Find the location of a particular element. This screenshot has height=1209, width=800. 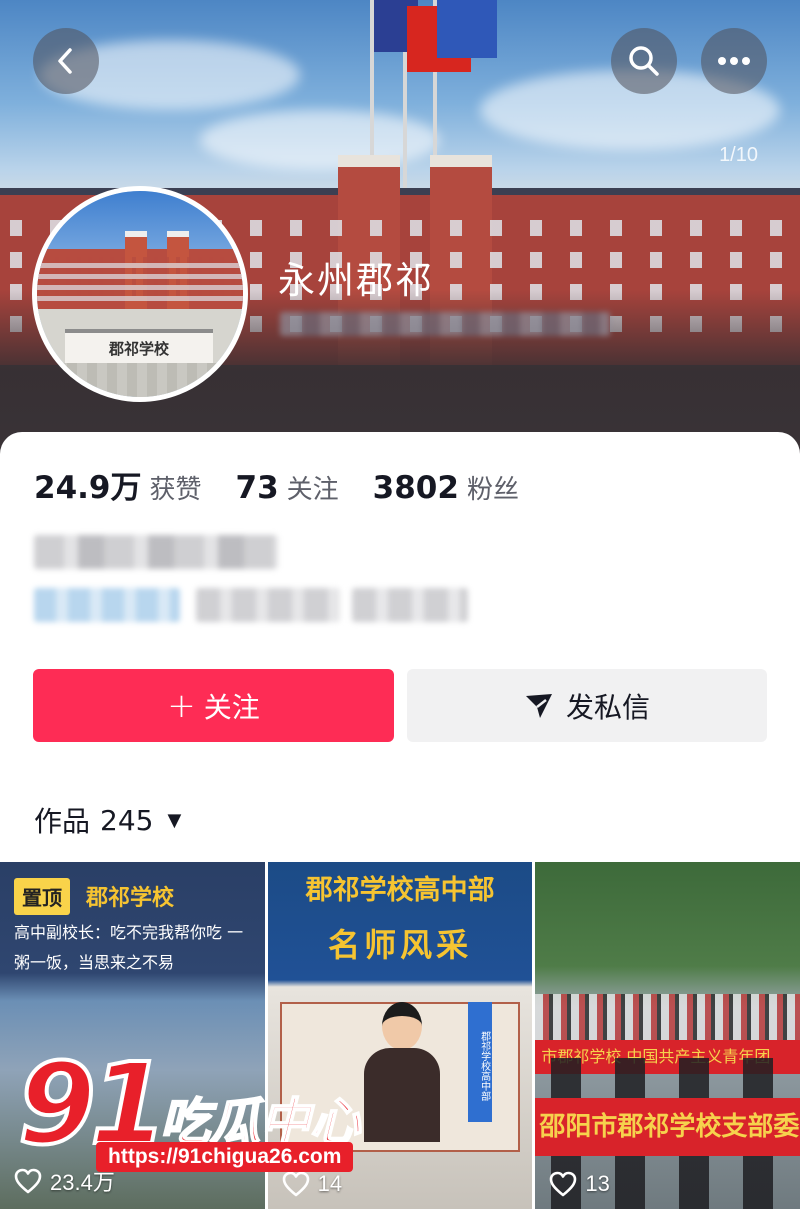

works-count: 245 is located at coordinates (127, 820).